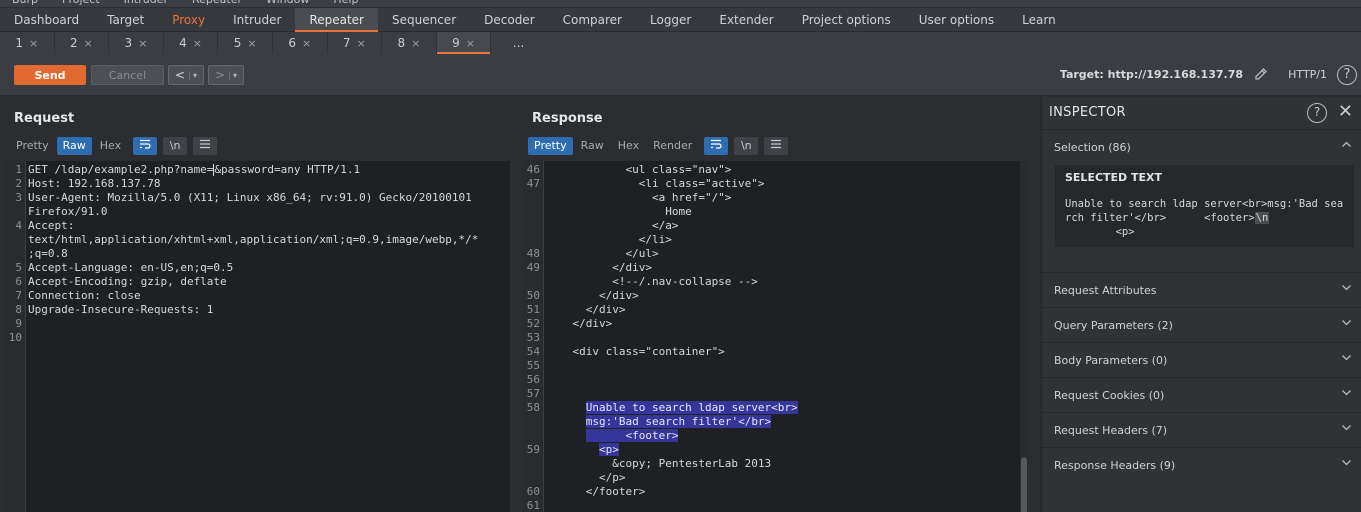 The width and height of the screenshot is (1361, 512). I want to click on selected-text-tail: <p>, so click(1100, 232).